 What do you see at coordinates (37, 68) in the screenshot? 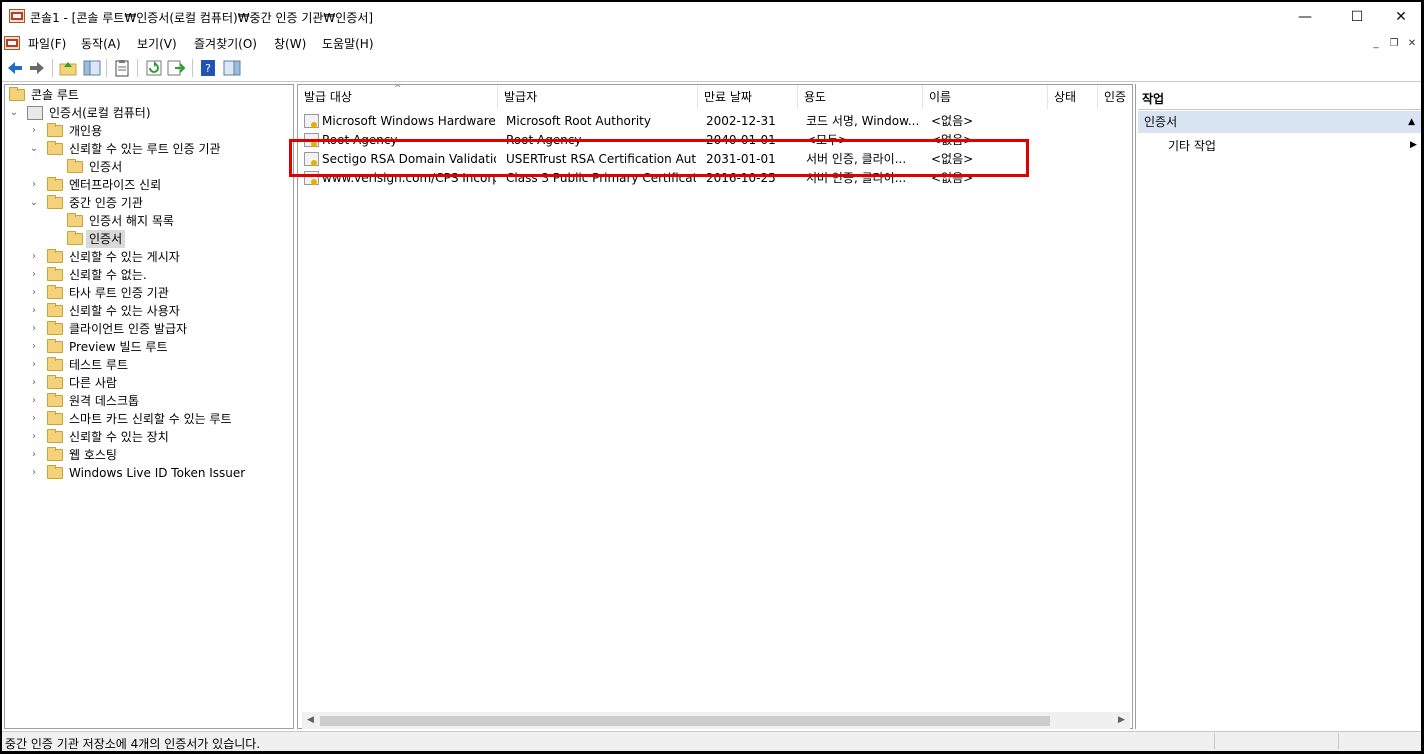
I see `forward-arrow-icon` at bounding box center [37, 68].